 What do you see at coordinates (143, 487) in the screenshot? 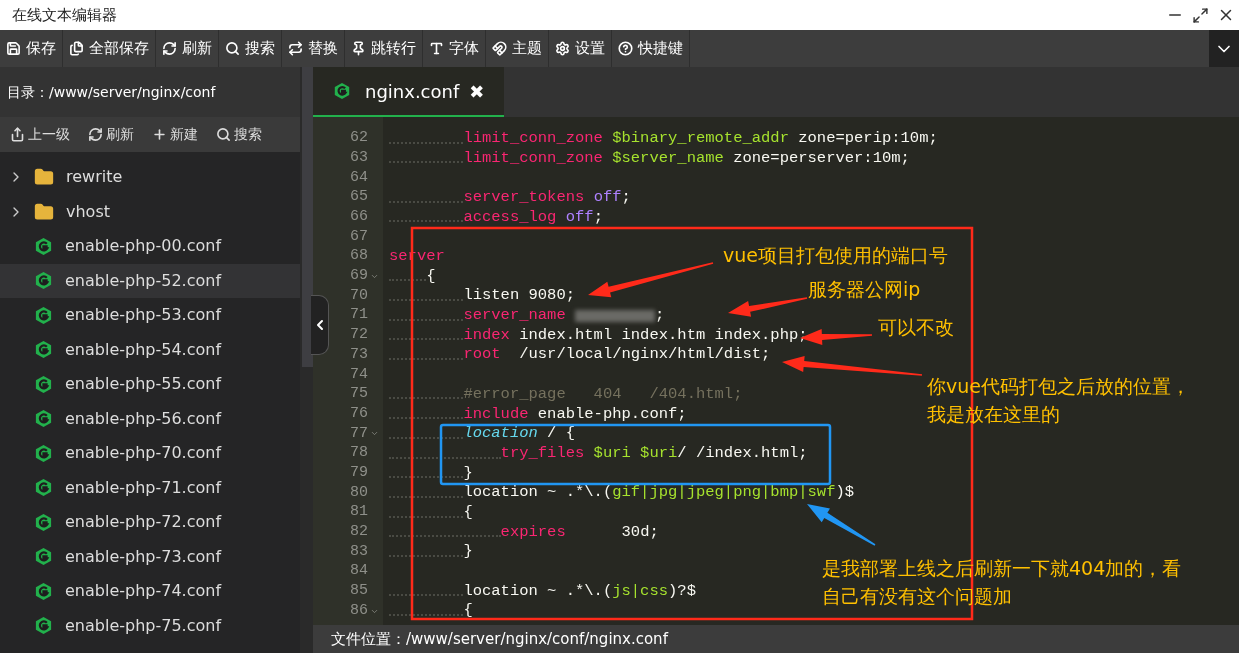
I see `file-name: enable-php-71.conf` at bounding box center [143, 487].